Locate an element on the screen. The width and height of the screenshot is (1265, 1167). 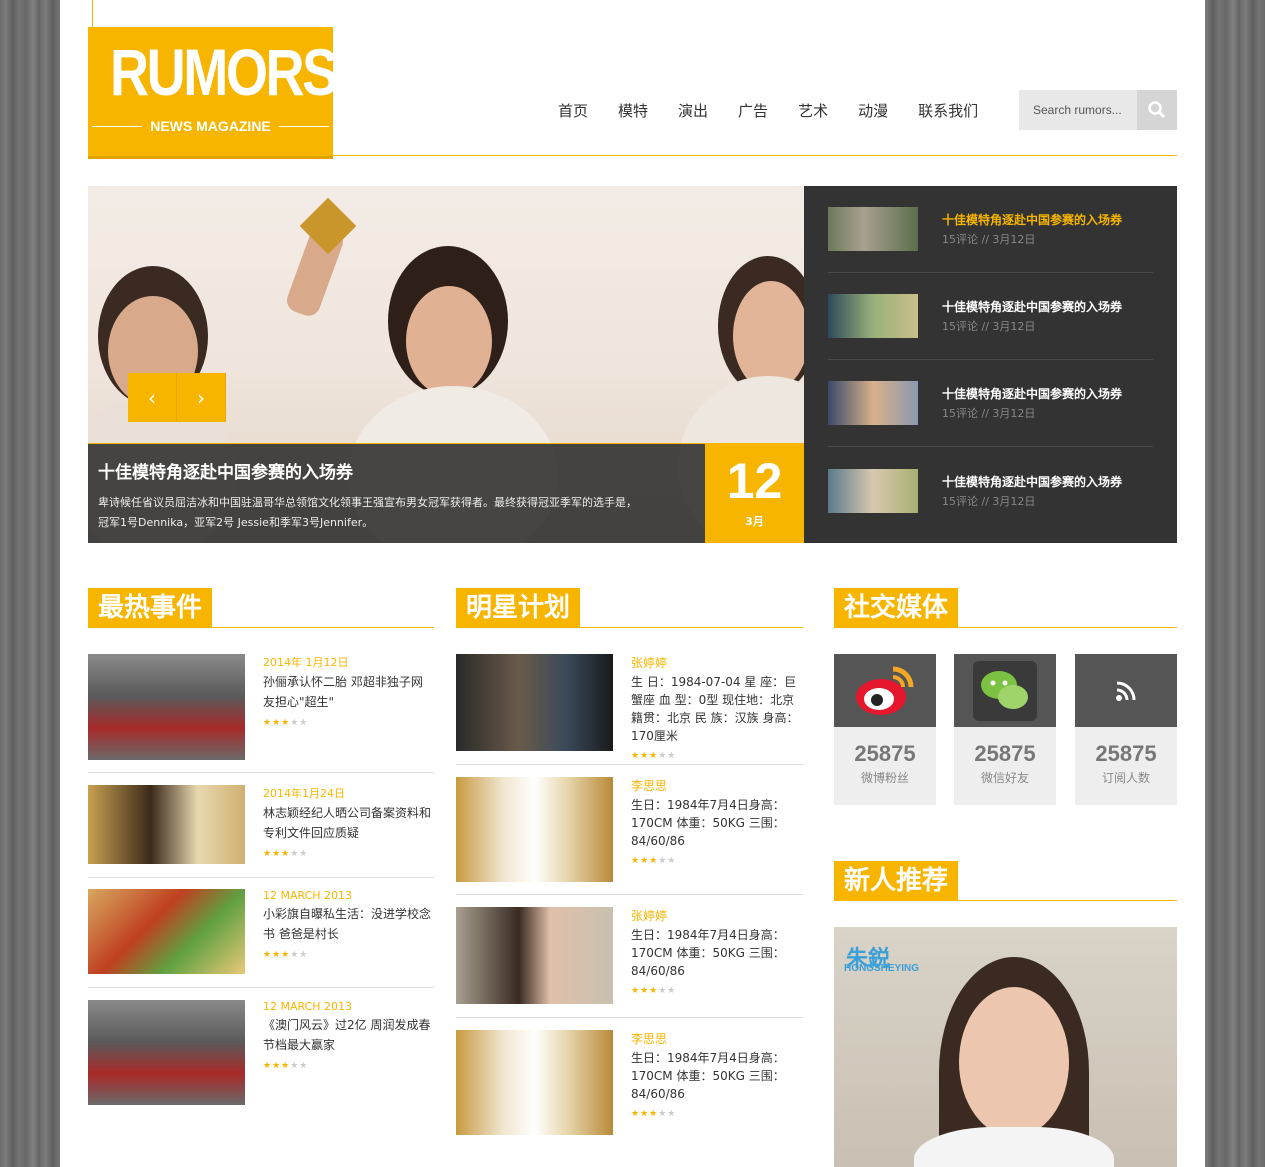
chevron-right-icon: › is located at coordinates (201, 397).